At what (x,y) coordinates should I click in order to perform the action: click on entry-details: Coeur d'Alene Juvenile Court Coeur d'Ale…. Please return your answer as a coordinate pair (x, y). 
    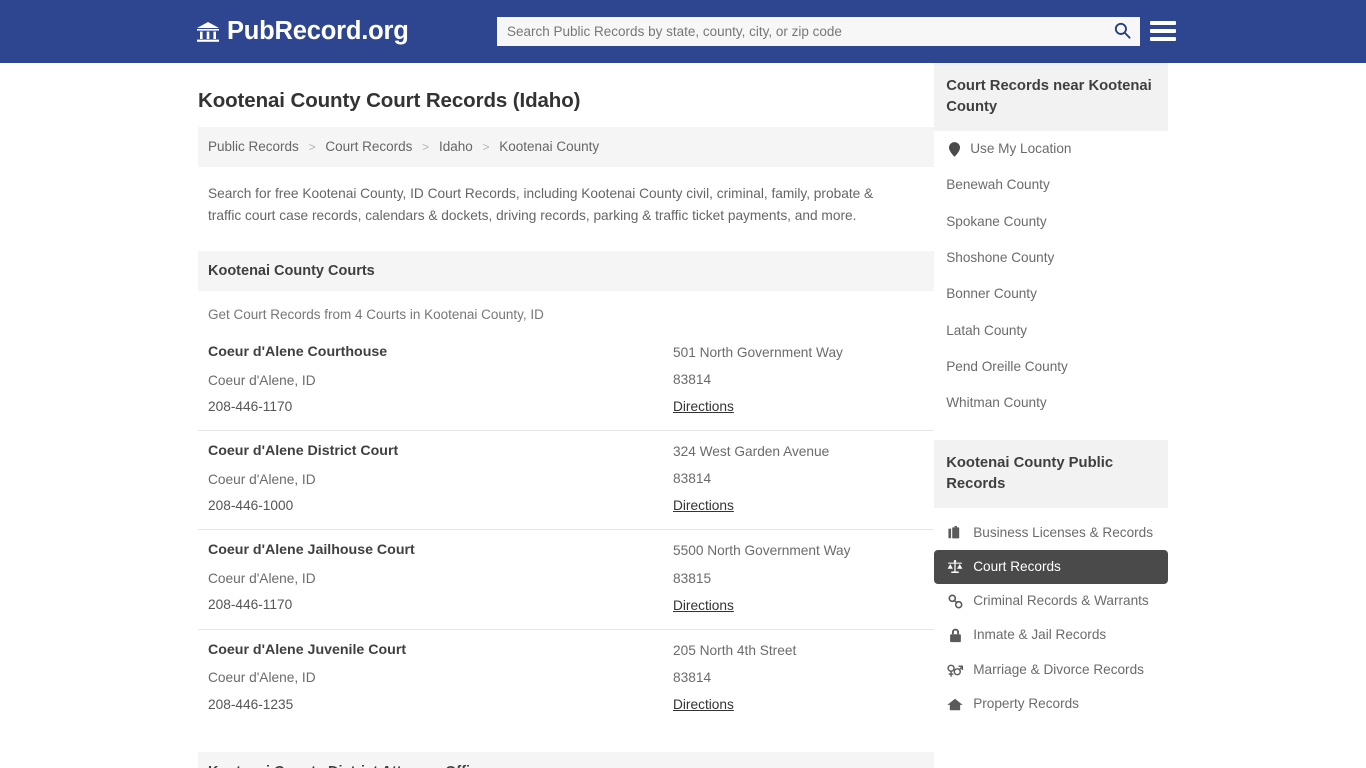
    Looking at the image, I should click on (440, 678).